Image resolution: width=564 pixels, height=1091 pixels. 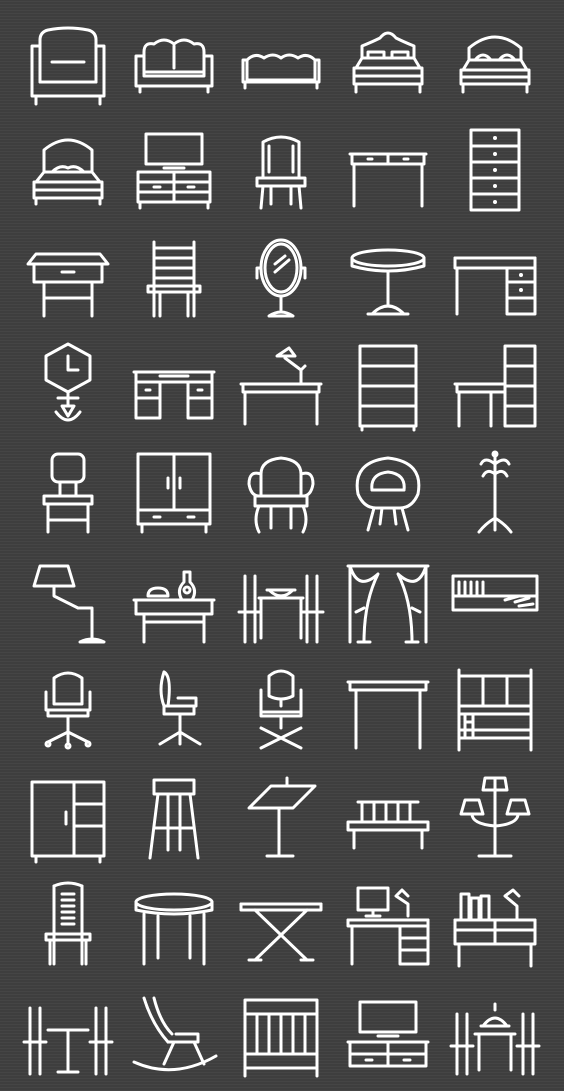 What do you see at coordinates (281, 926) in the screenshot?
I see `folding-table-icon` at bounding box center [281, 926].